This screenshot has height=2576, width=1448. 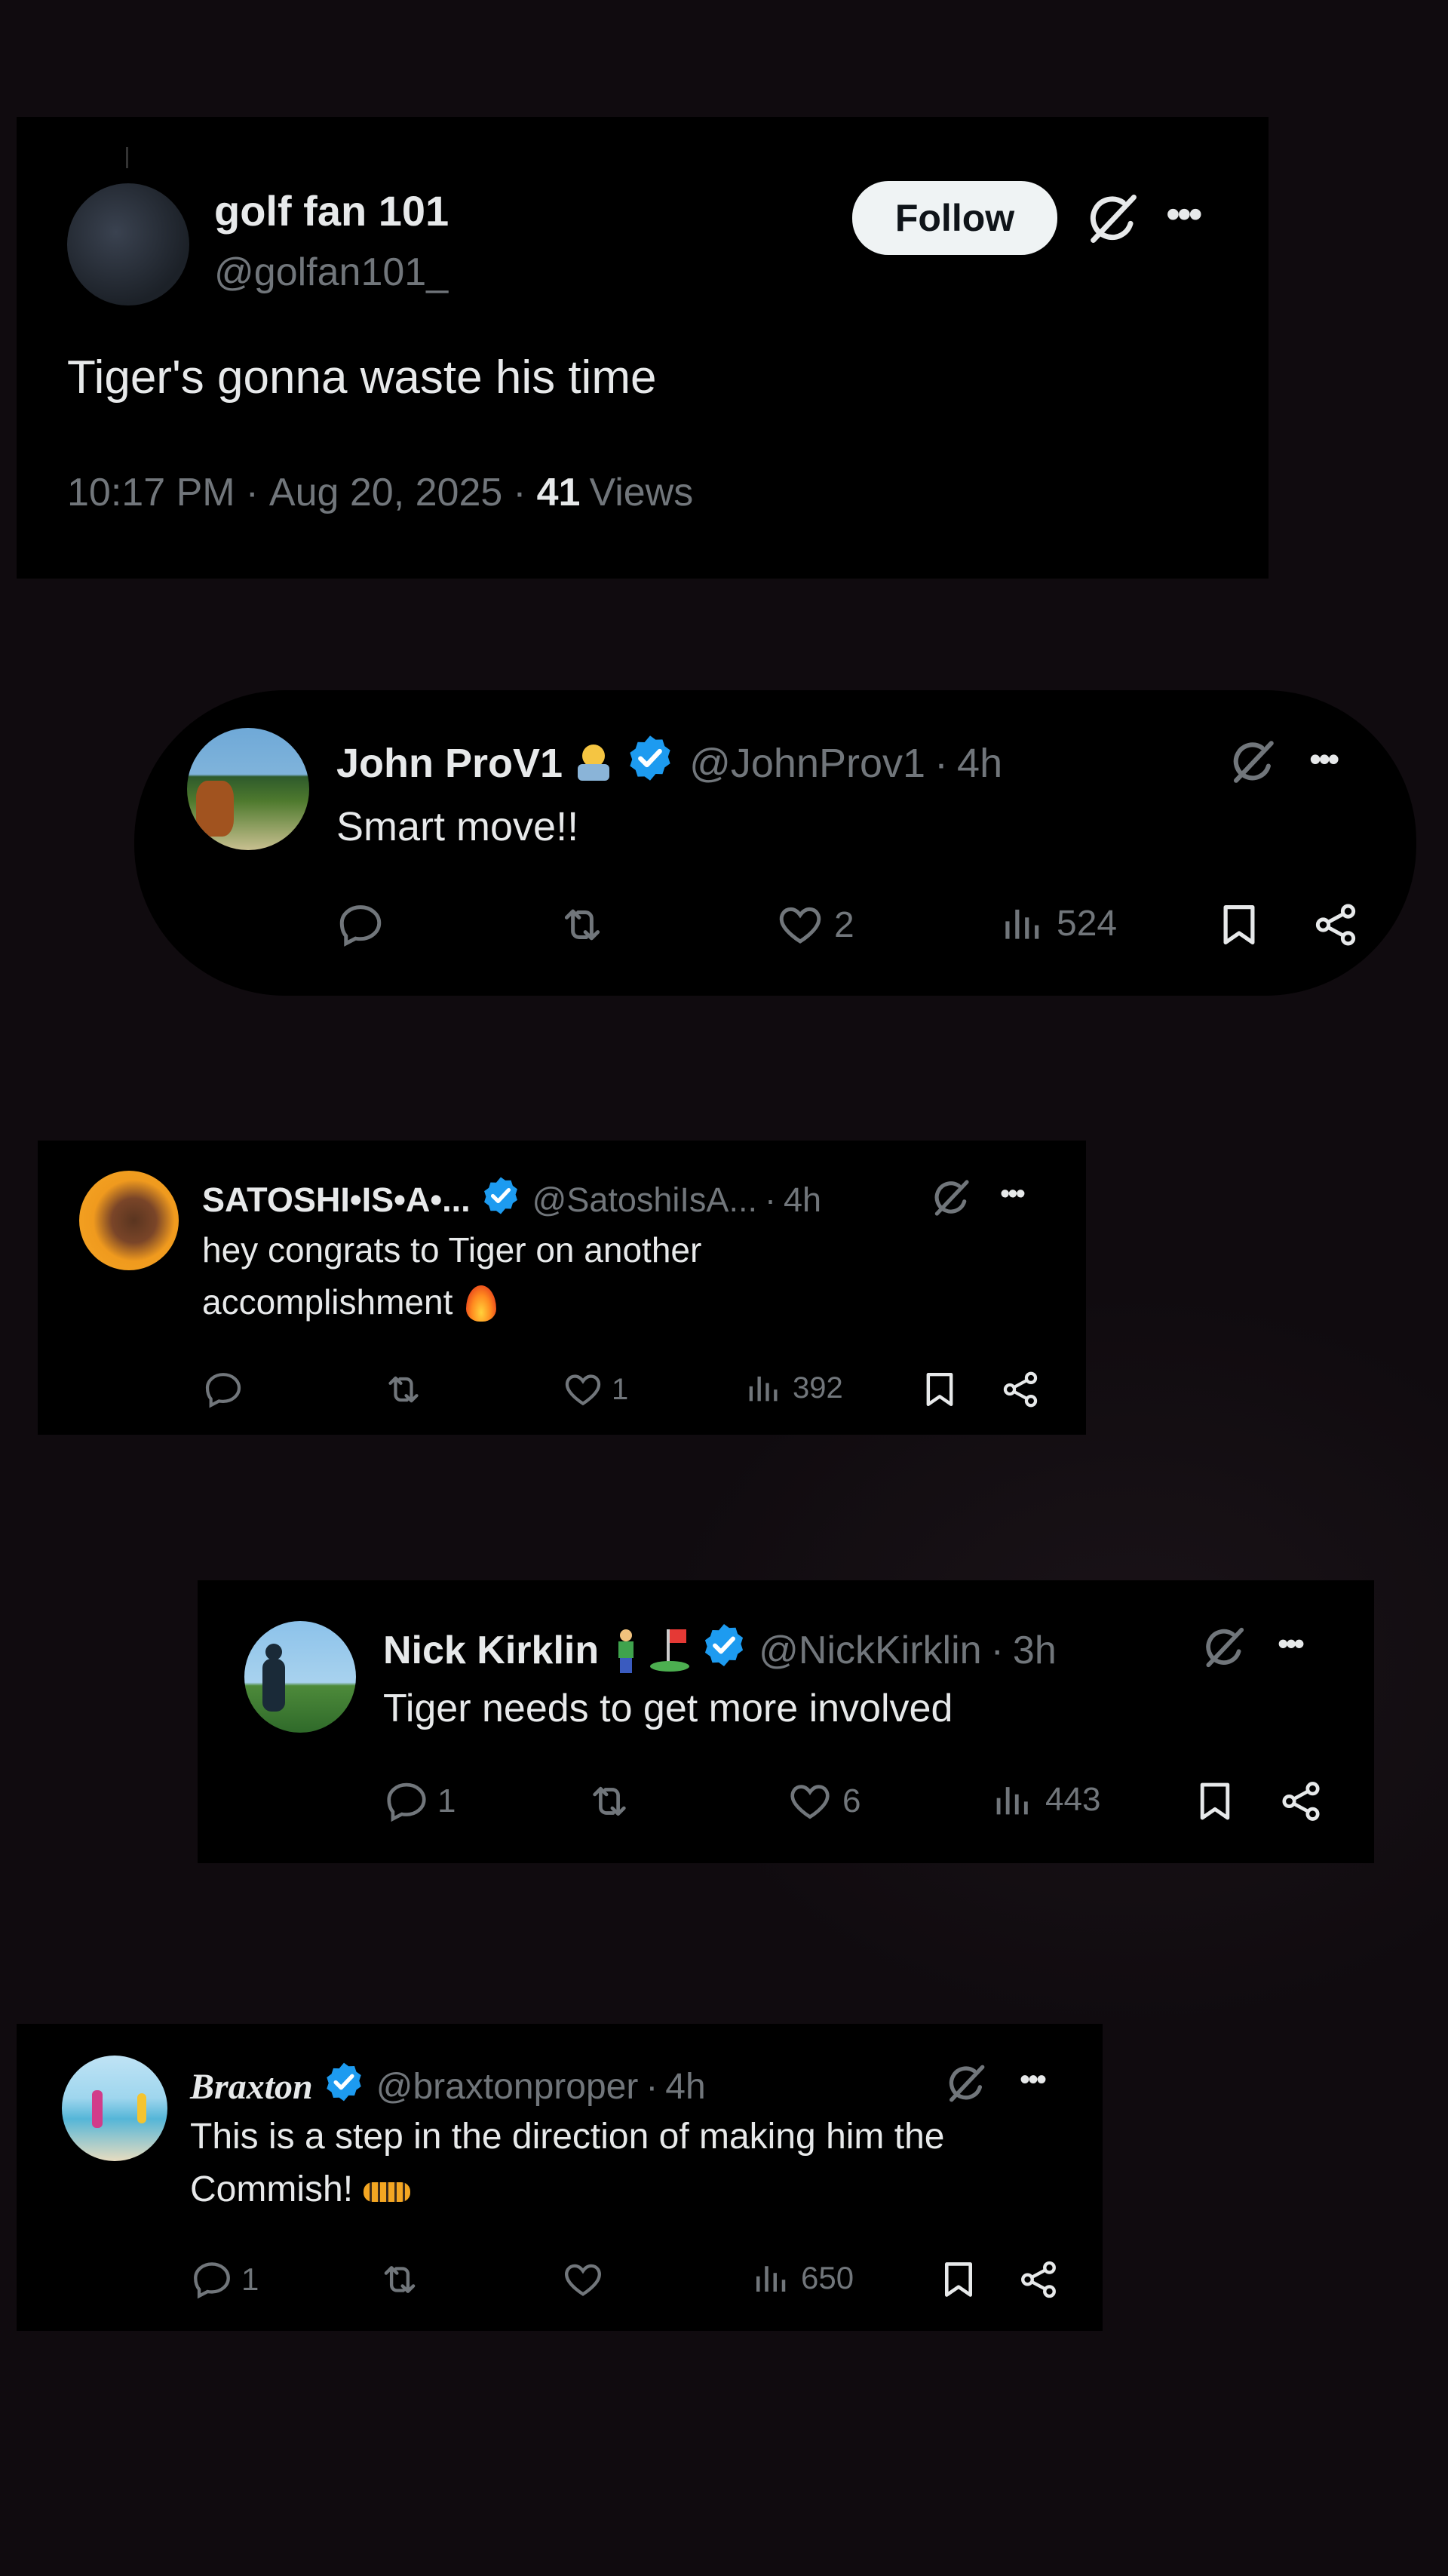 I want to click on views-button: 524, so click(x=1057, y=923).